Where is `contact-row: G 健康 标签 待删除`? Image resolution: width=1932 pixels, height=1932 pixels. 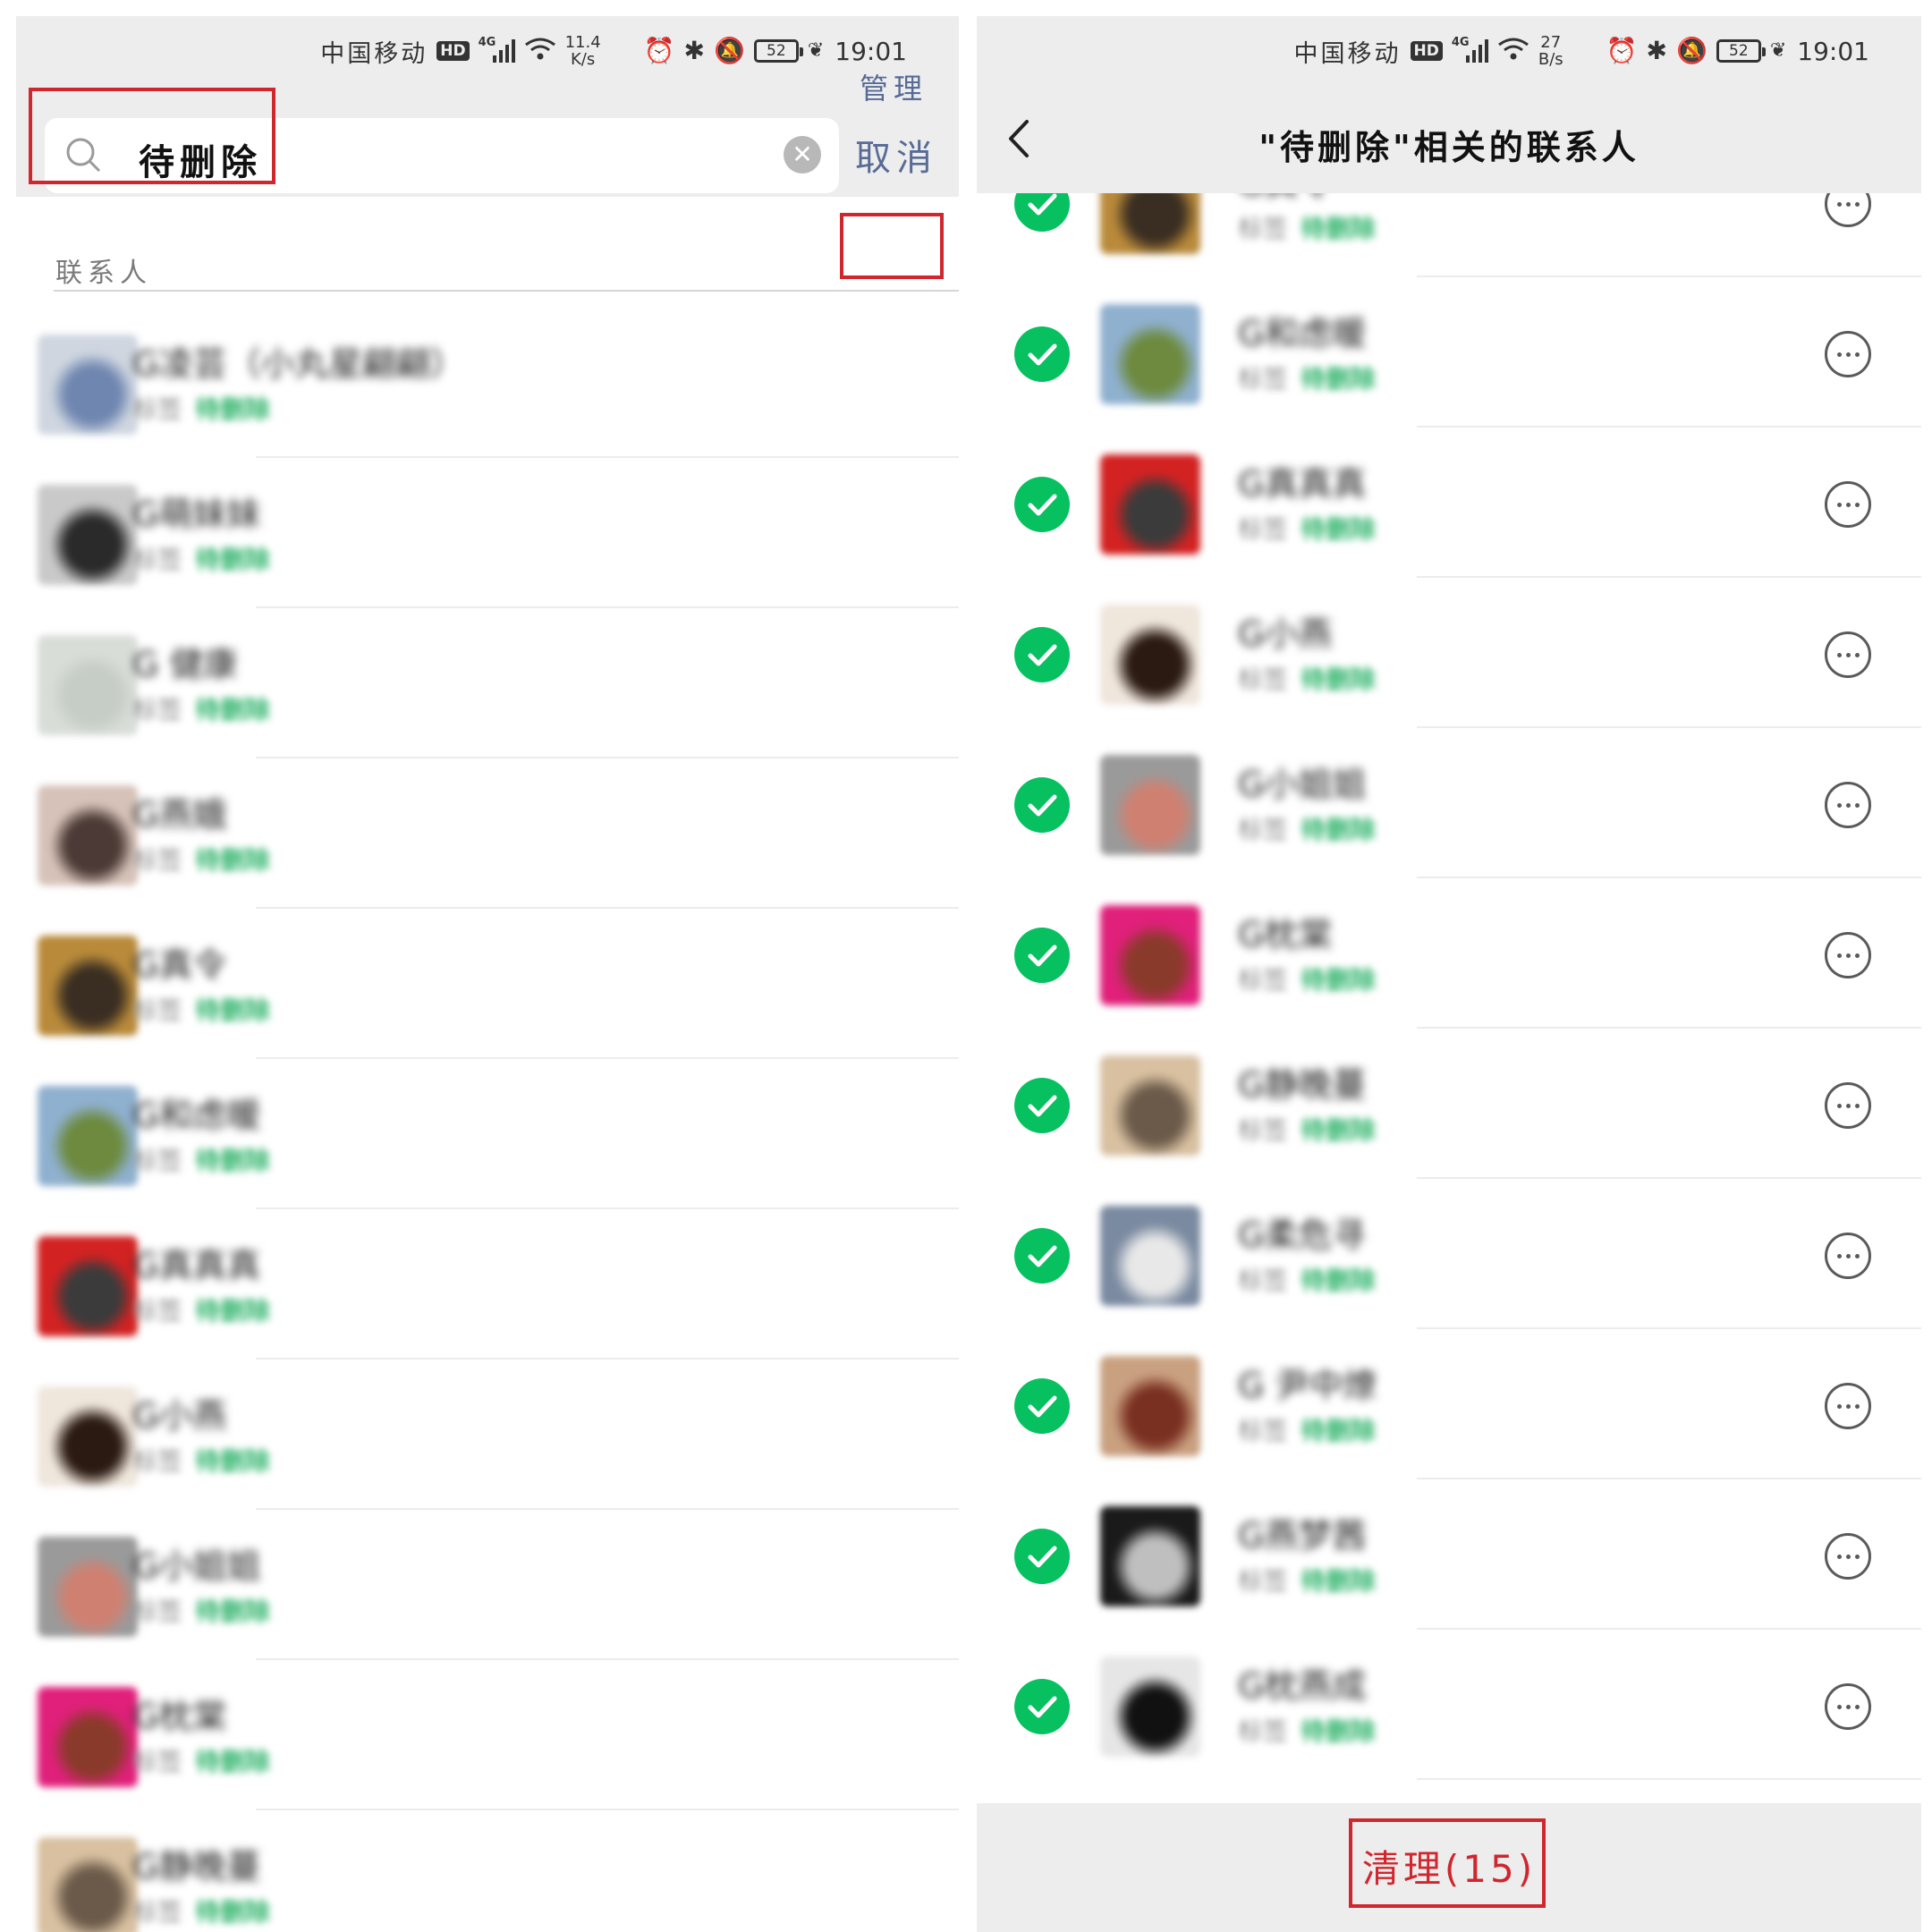 contact-row: G 健康 标签 待删除 is located at coordinates (487, 683).